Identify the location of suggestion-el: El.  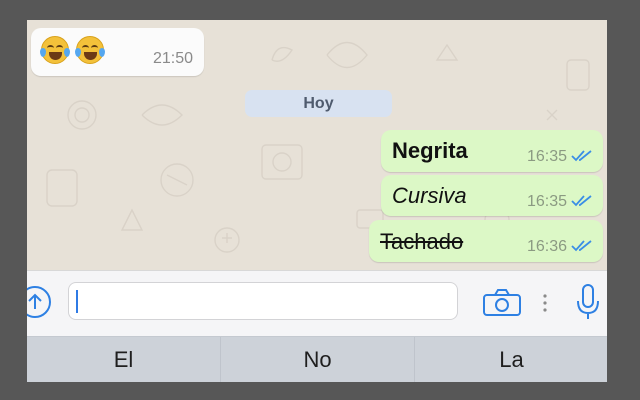
(123, 359).